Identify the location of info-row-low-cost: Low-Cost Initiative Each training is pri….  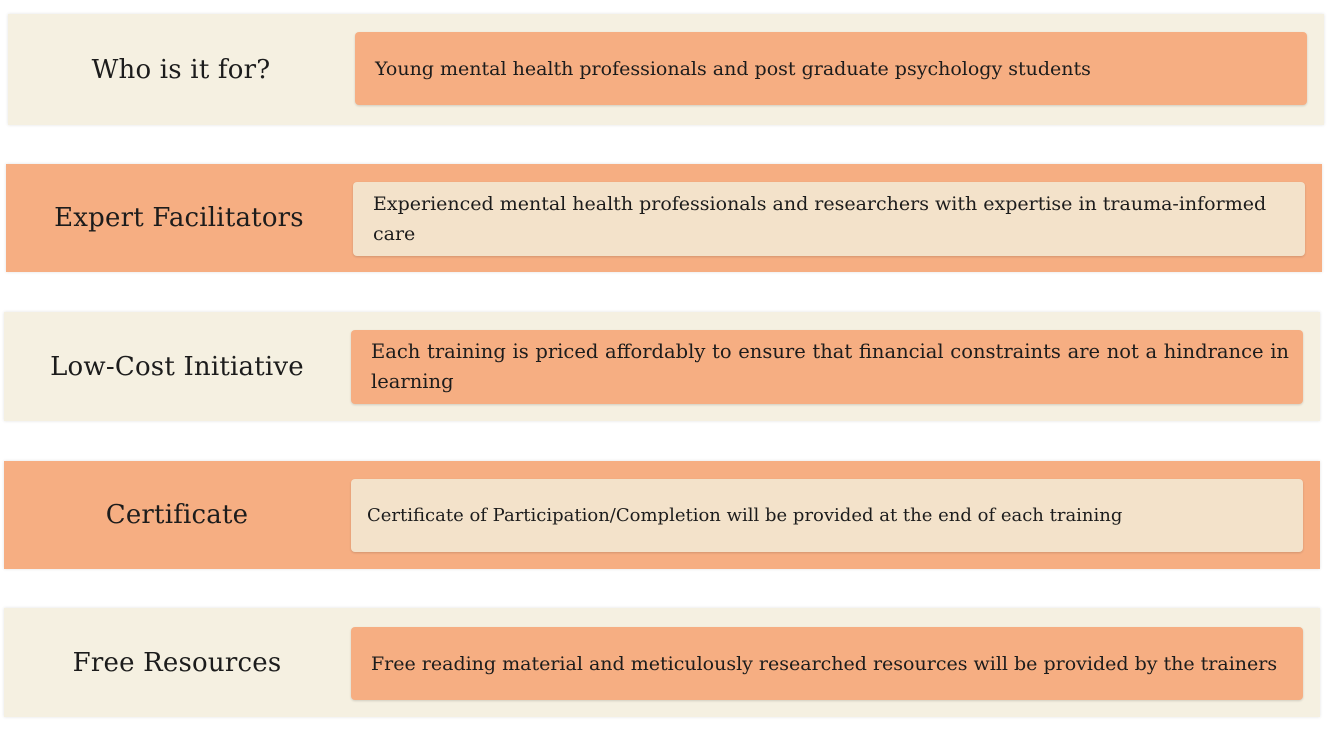
(662, 366).